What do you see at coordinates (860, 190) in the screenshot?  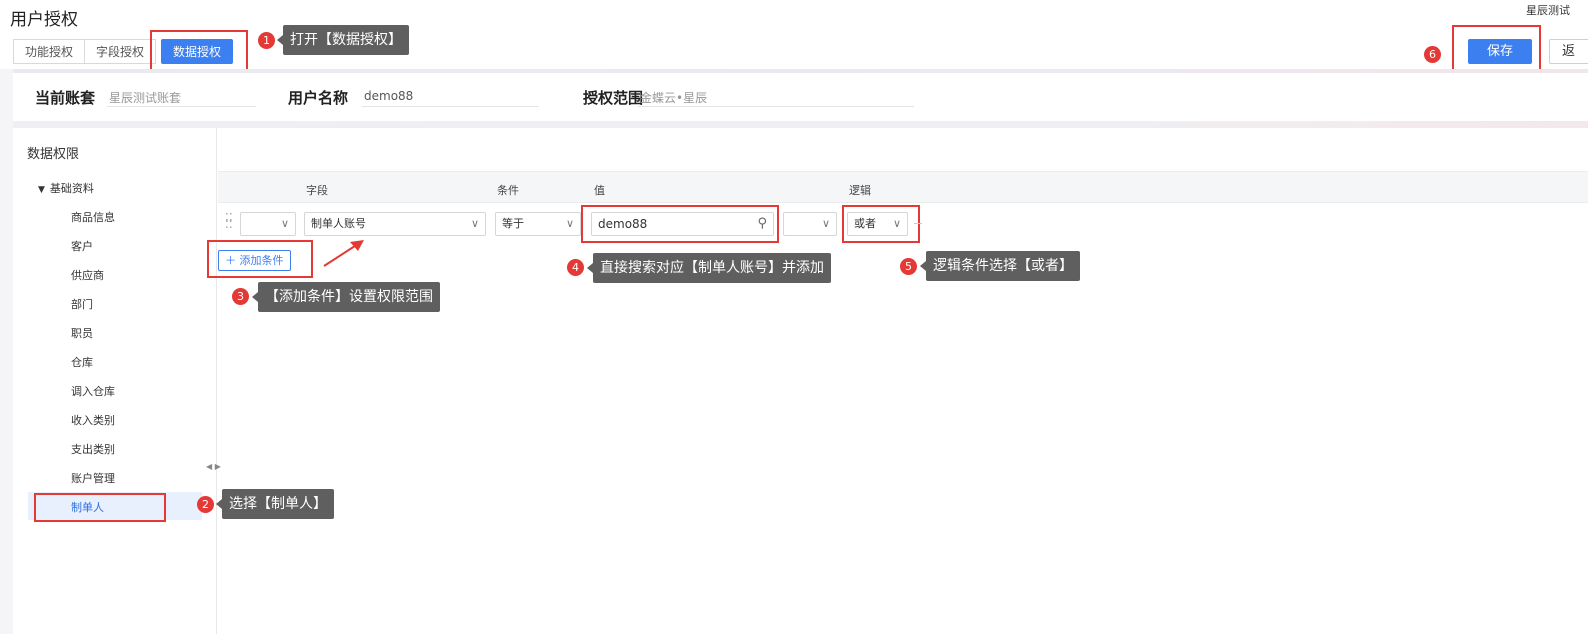 I see `col-logic: 逻辑` at bounding box center [860, 190].